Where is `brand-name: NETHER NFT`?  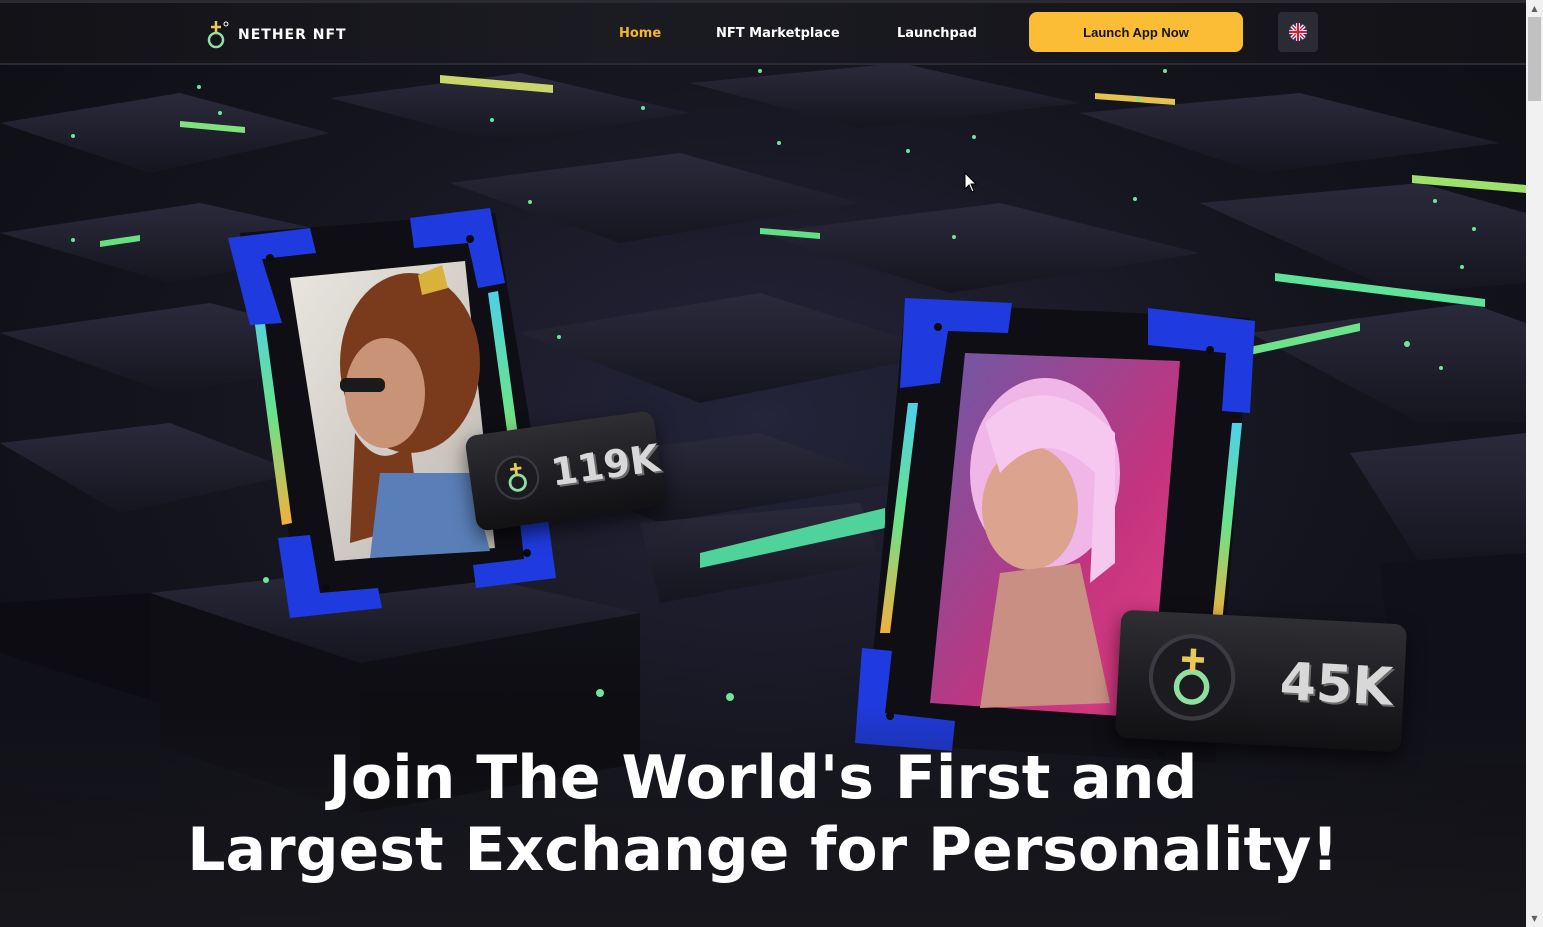 brand-name: NETHER NFT is located at coordinates (292, 35).